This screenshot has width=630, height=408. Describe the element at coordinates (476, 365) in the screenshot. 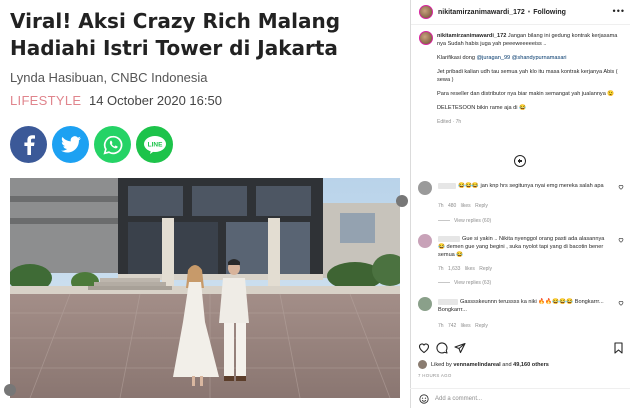

I see `liker-username: vennamelindareal` at that location.